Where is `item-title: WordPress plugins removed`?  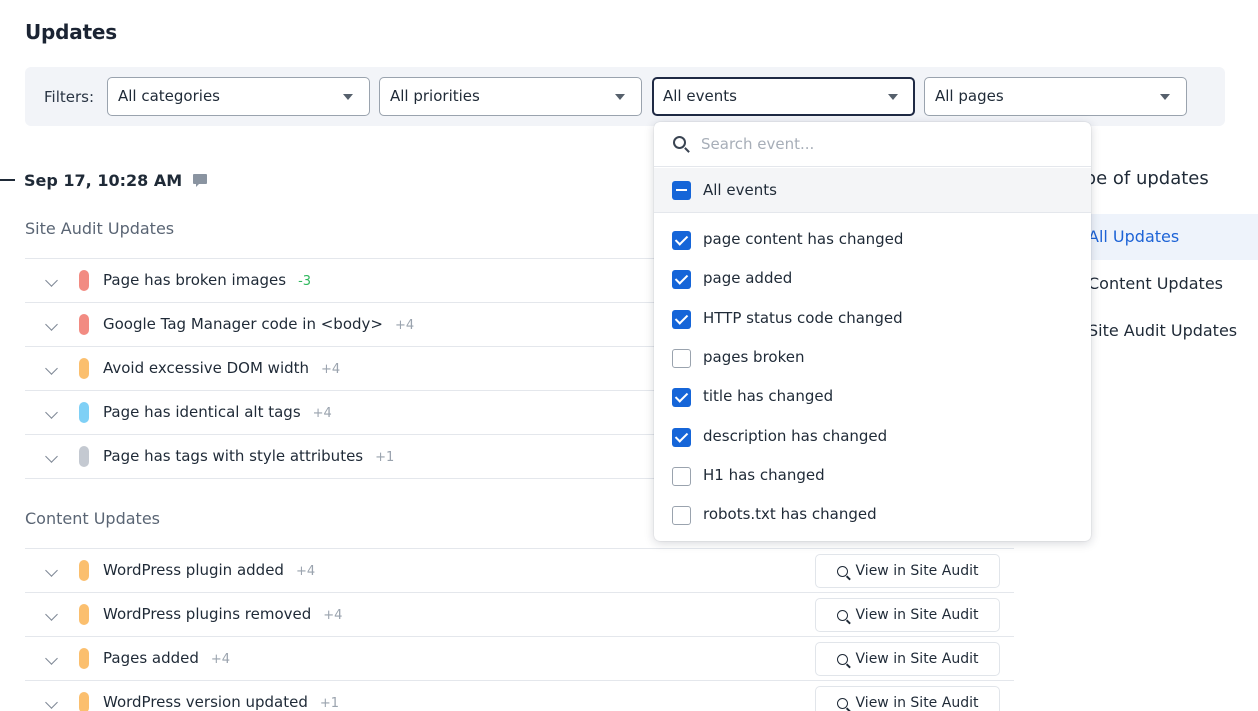
item-title: WordPress plugins removed is located at coordinates (207, 614).